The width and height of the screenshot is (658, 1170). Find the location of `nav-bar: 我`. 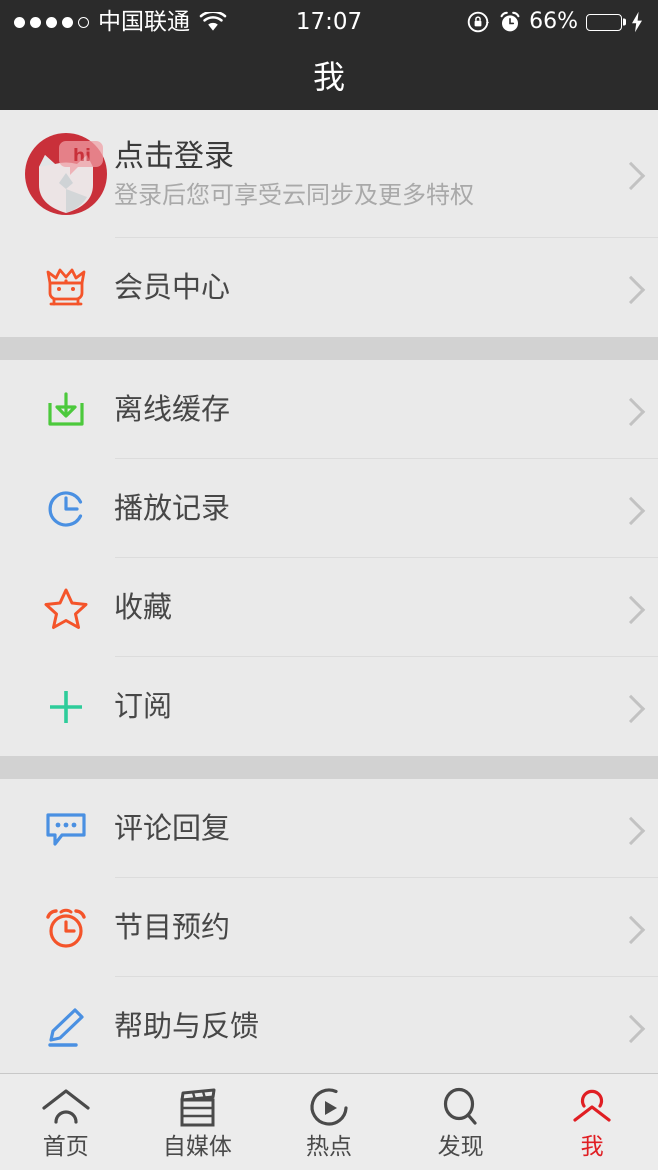

nav-bar: 我 is located at coordinates (329, 77).